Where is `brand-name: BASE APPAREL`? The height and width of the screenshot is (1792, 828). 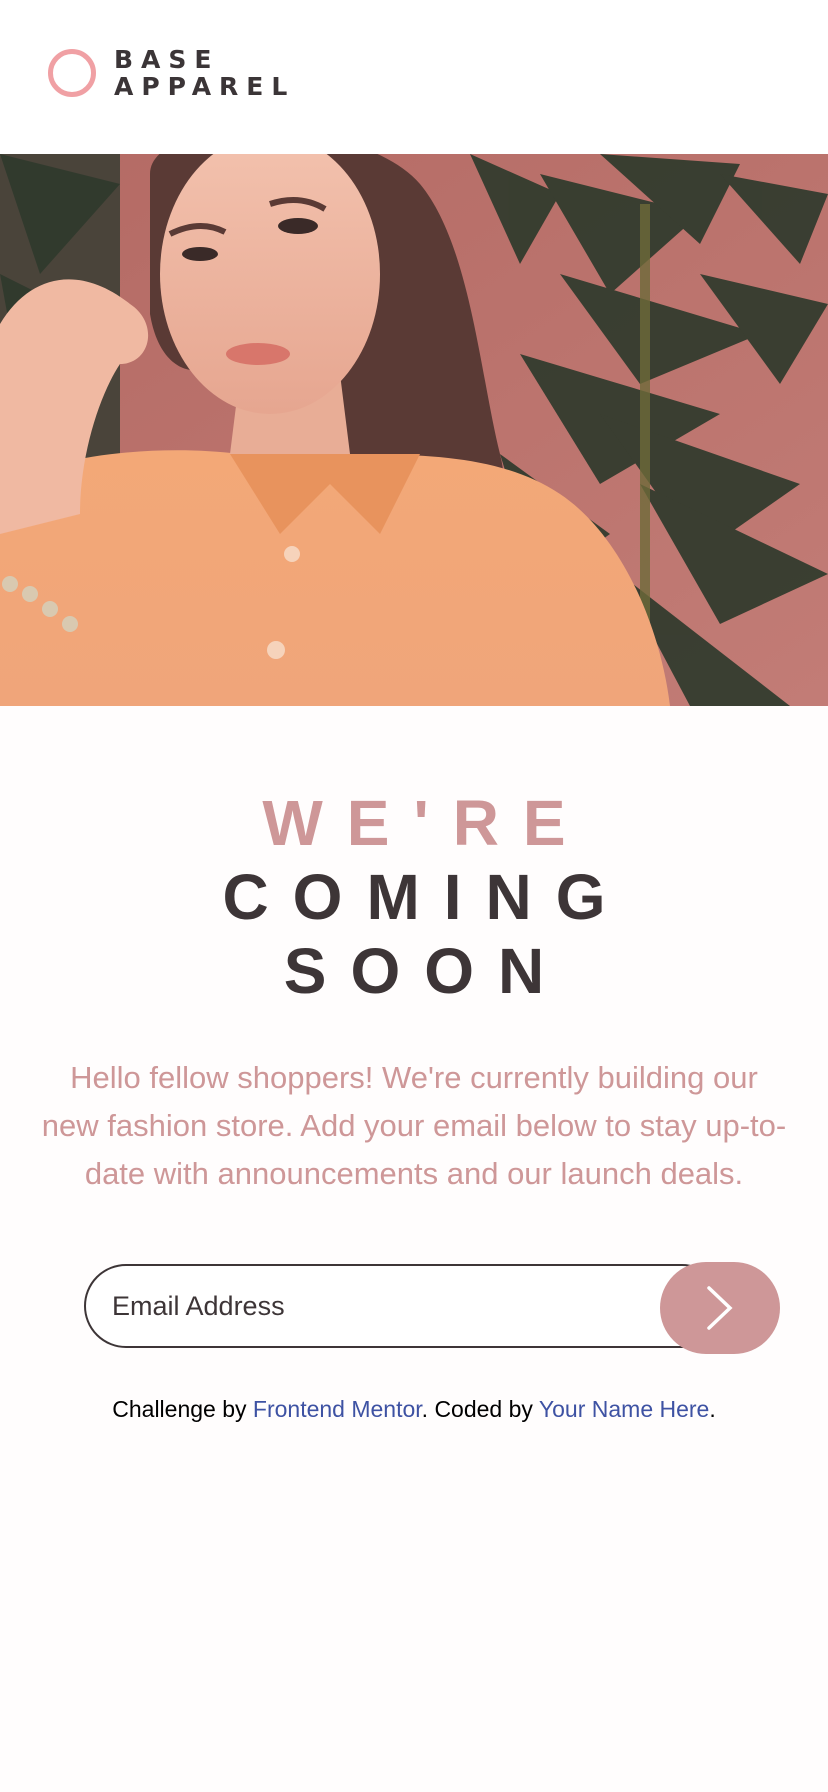
brand-name: BASE APPAREL is located at coordinates (204, 73).